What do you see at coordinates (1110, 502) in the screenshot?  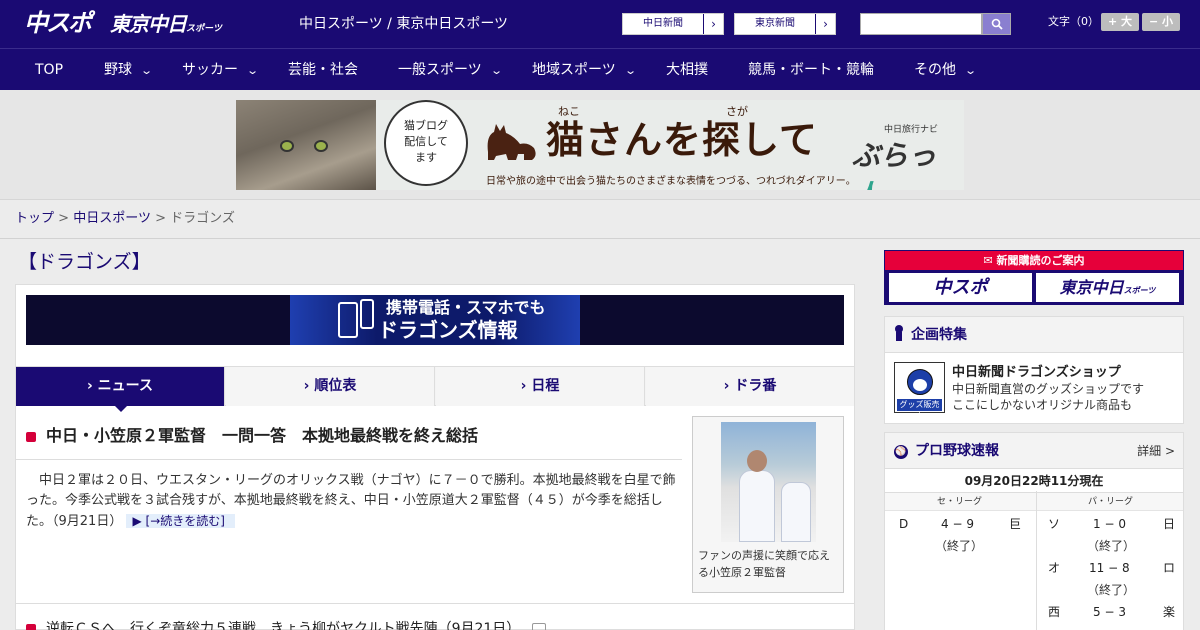 I see `pacific-league-label: パ・リーグ` at bounding box center [1110, 502].